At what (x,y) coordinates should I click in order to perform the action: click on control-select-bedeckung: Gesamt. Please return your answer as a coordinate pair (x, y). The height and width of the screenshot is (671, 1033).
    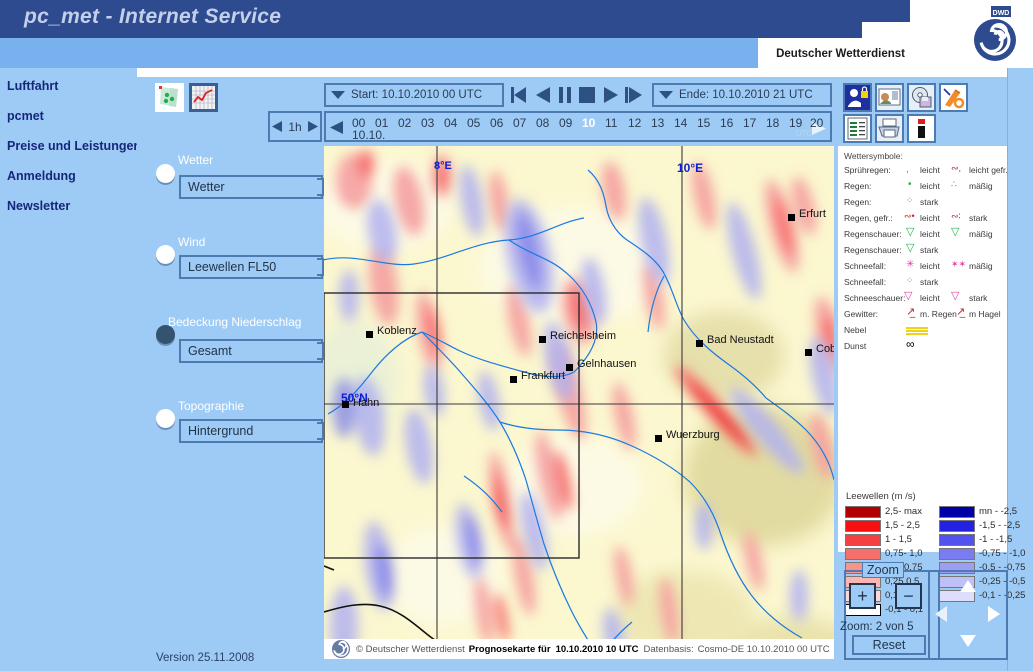
    Looking at the image, I should click on (251, 351).